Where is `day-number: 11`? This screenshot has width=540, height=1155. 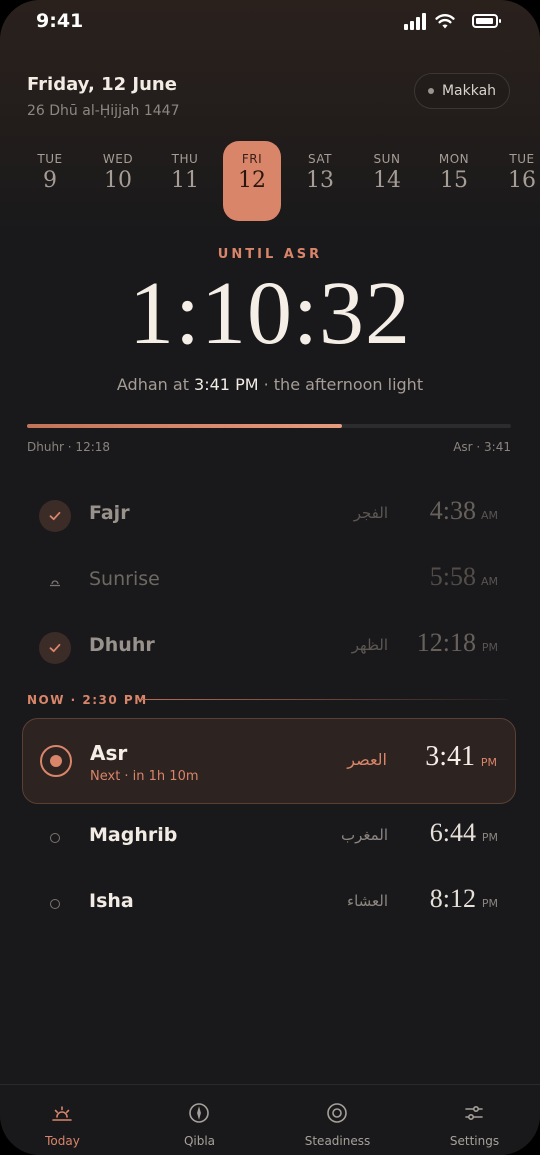 day-number: 11 is located at coordinates (185, 180).